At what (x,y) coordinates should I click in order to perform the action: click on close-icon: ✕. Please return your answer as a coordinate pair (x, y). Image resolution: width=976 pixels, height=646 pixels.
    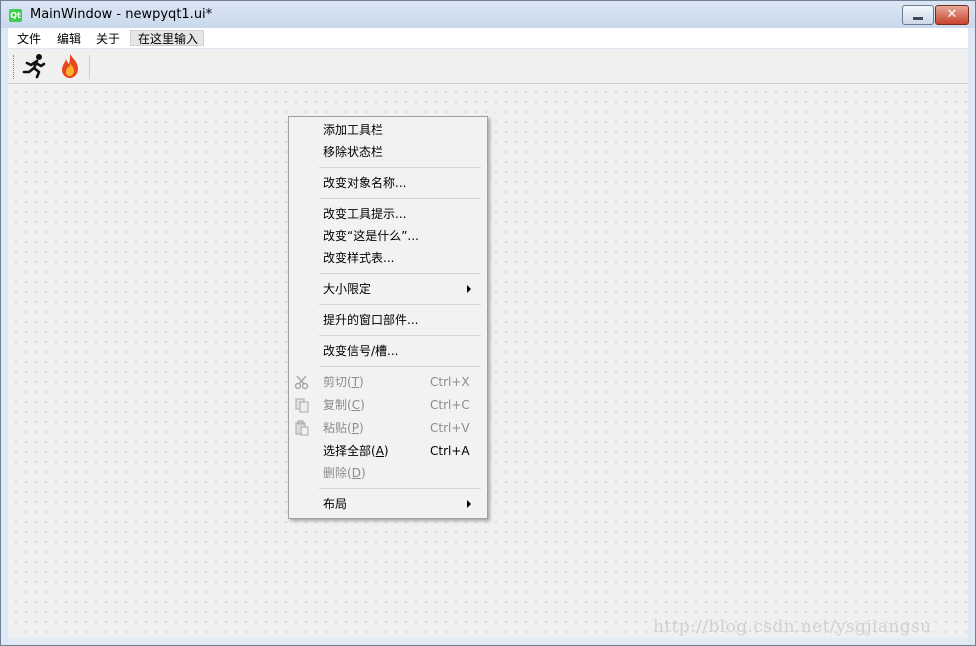
    Looking at the image, I should click on (952, 14).